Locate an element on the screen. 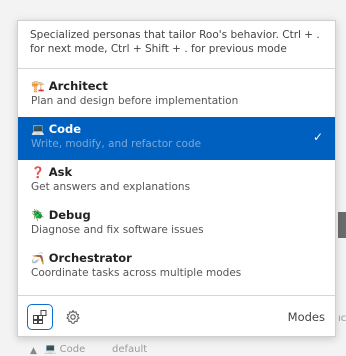  crane-icon: 🏗️ is located at coordinates (38, 86).